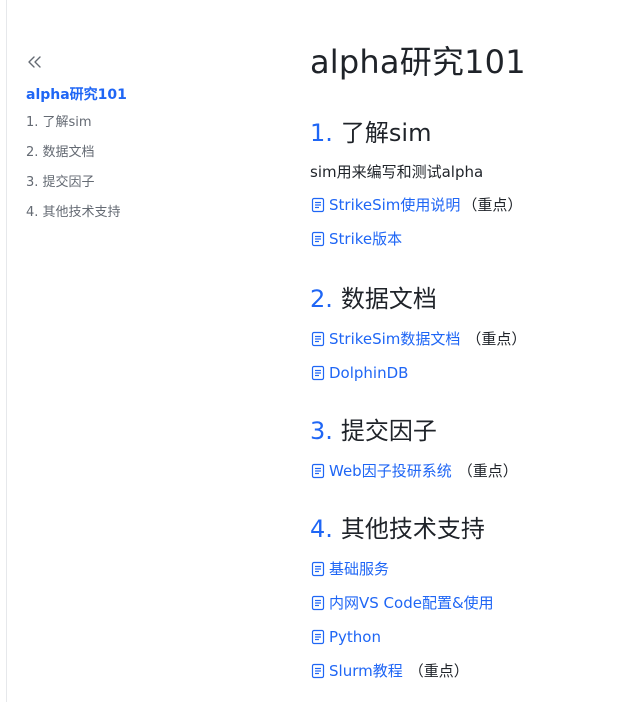 This screenshot has height=702, width=644. I want to click on toc-list: 1. 了解sim 2. 数据文档 3. 提交因子 4. 其他技术支持, so click(146, 174).